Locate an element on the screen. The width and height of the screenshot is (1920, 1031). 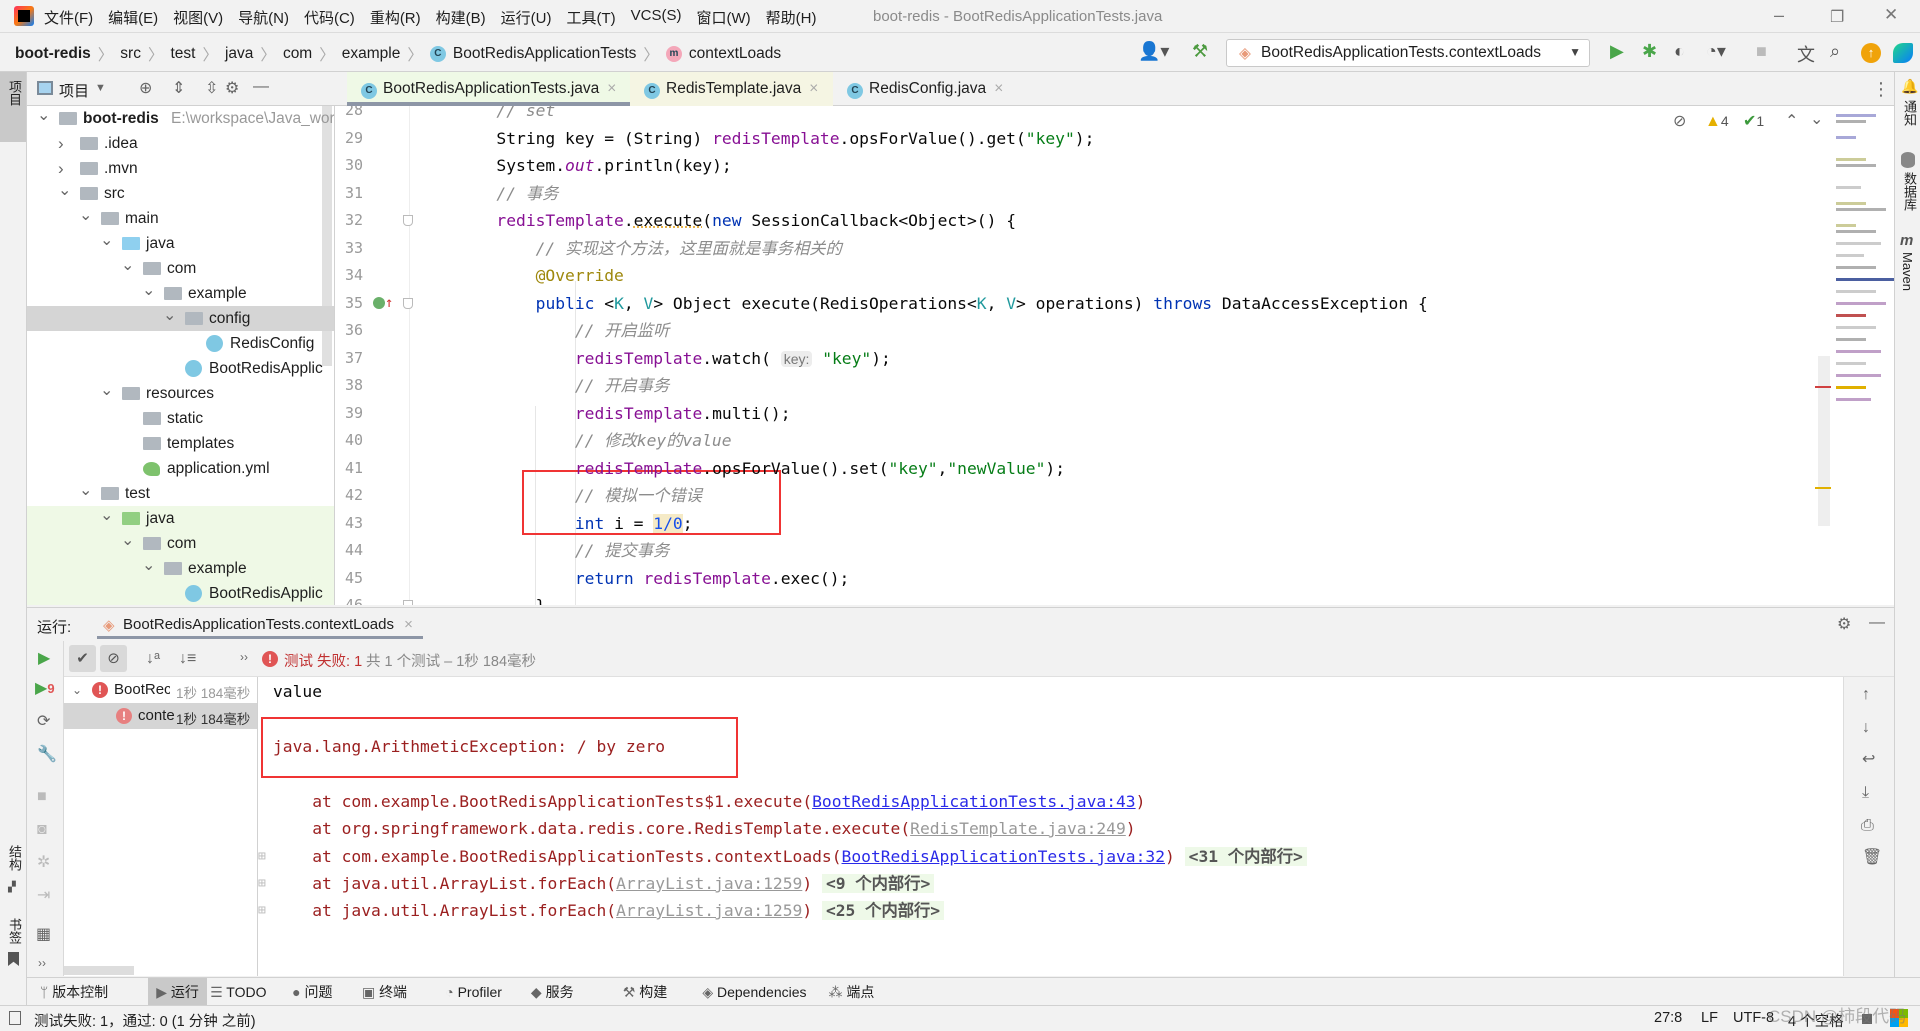
menu-item: VCS(S) is located at coordinates (656, 17).